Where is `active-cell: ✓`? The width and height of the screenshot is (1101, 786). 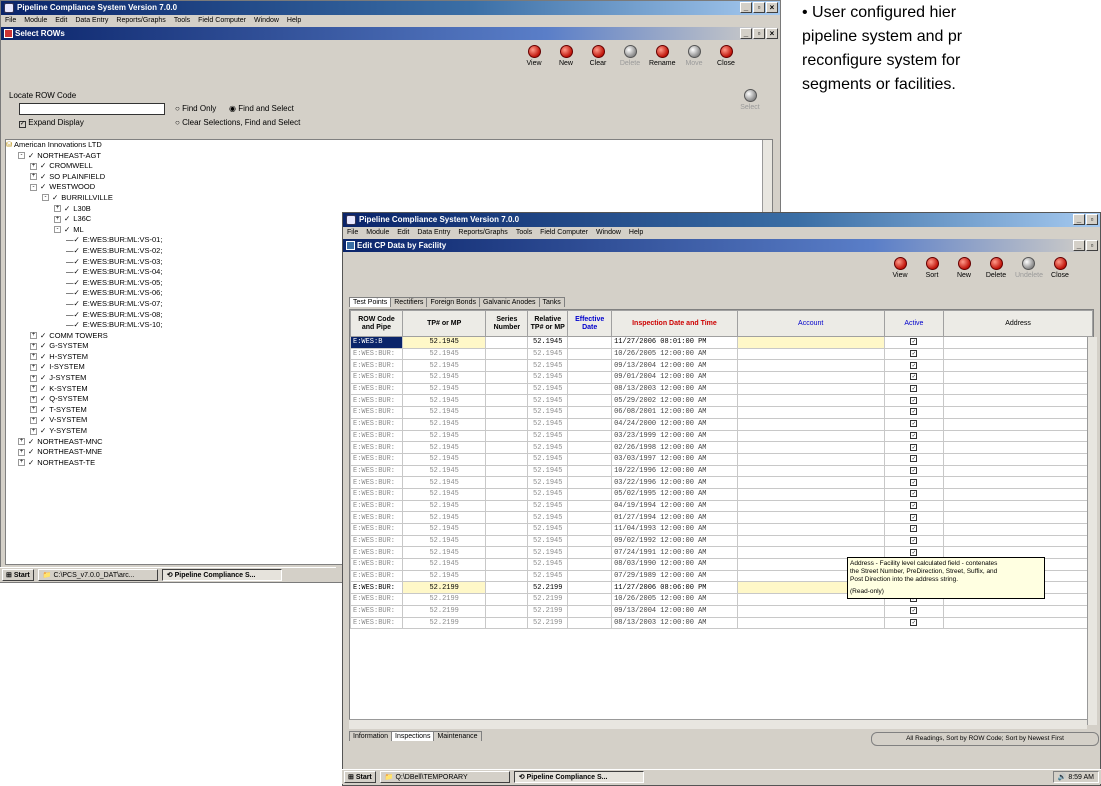 active-cell: ✓ is located at coordinates (914, 447).